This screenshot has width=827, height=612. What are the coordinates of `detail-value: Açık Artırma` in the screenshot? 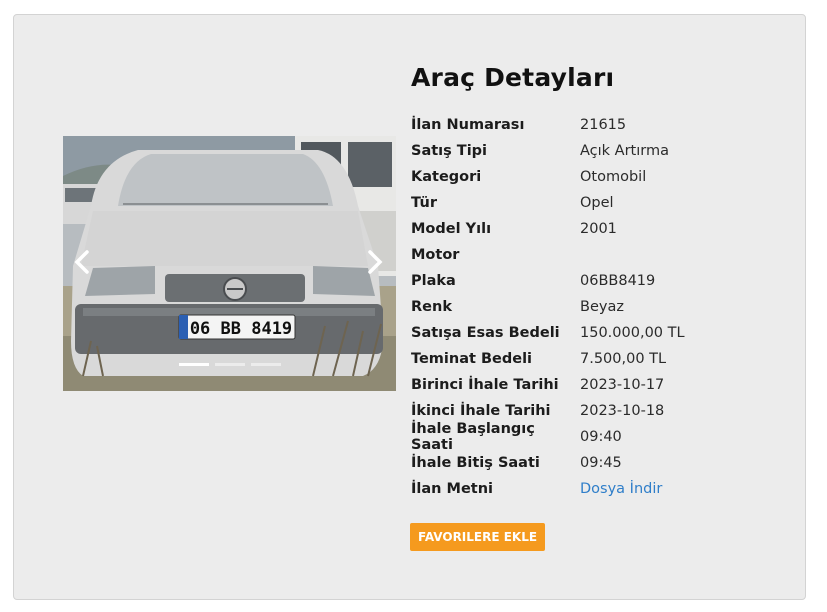 It's located at (624, 151).